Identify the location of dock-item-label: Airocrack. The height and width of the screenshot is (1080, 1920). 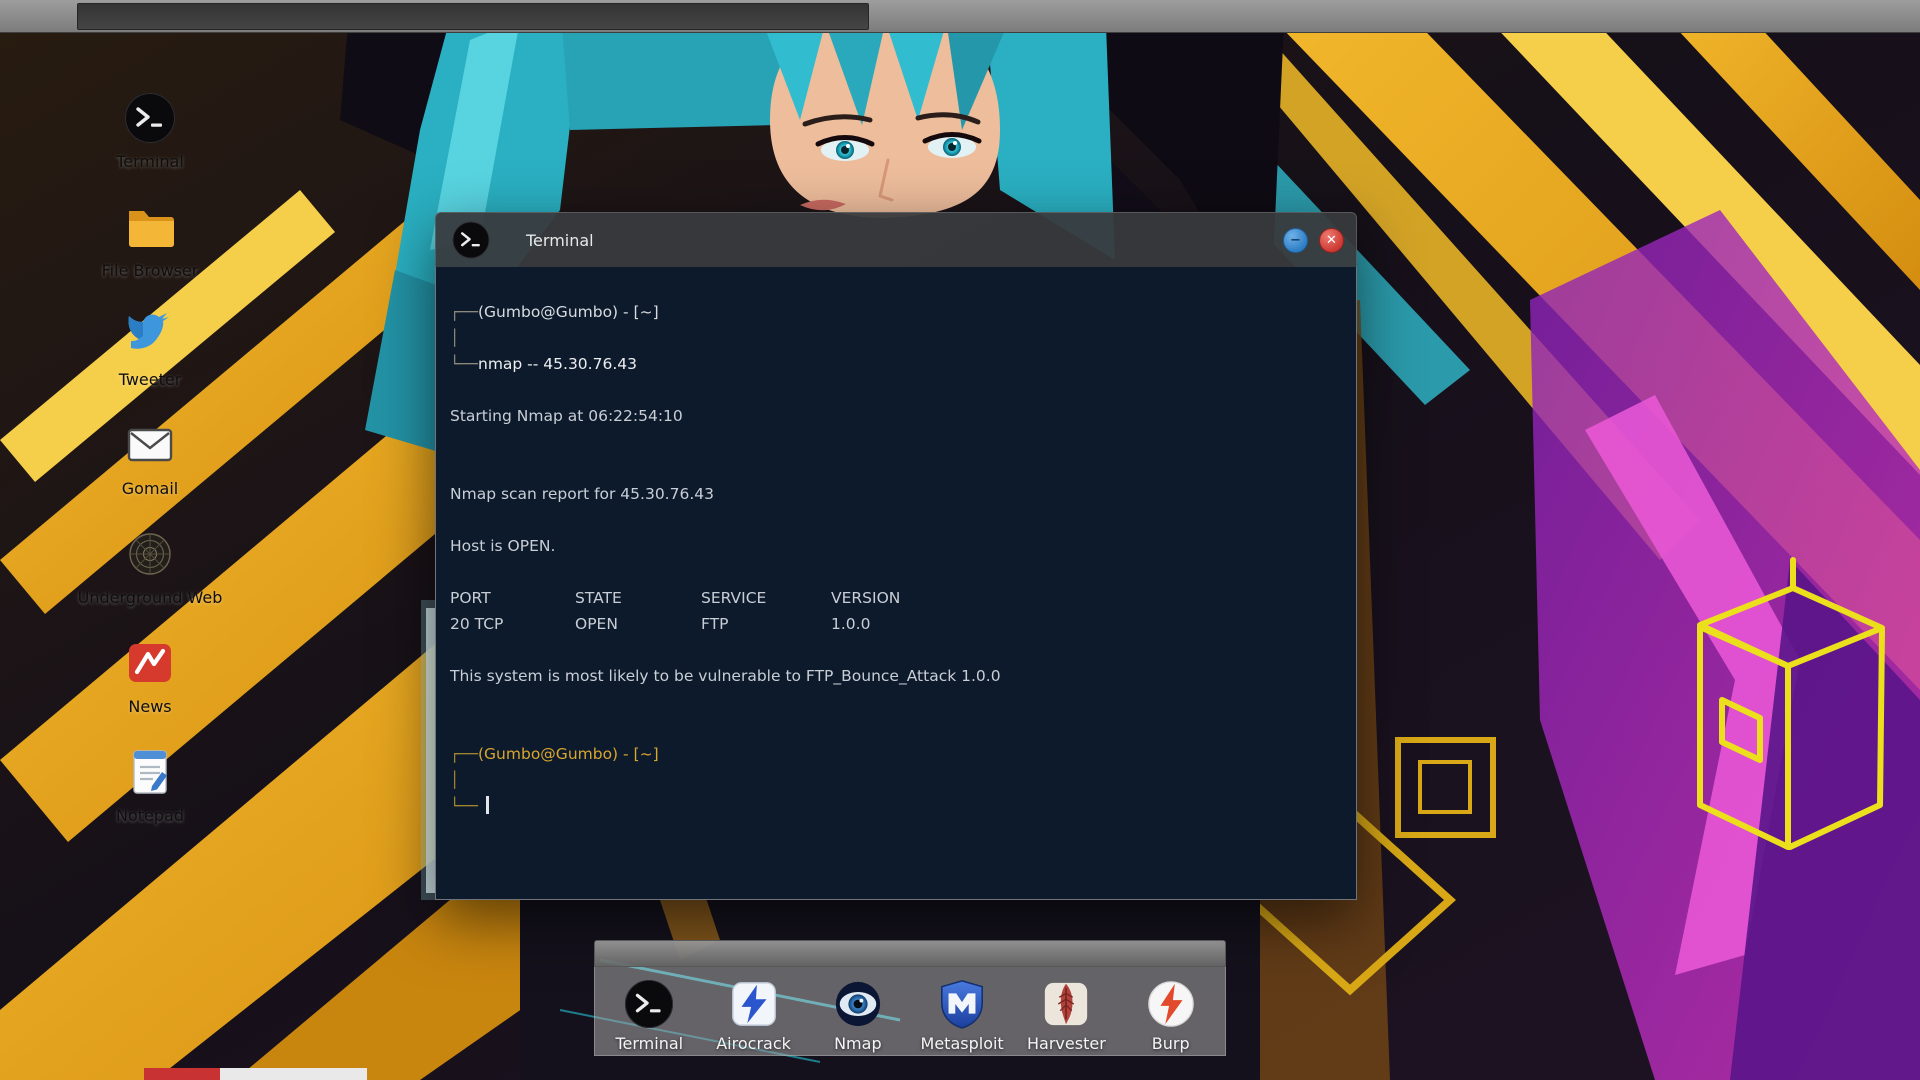
(753, 1043).